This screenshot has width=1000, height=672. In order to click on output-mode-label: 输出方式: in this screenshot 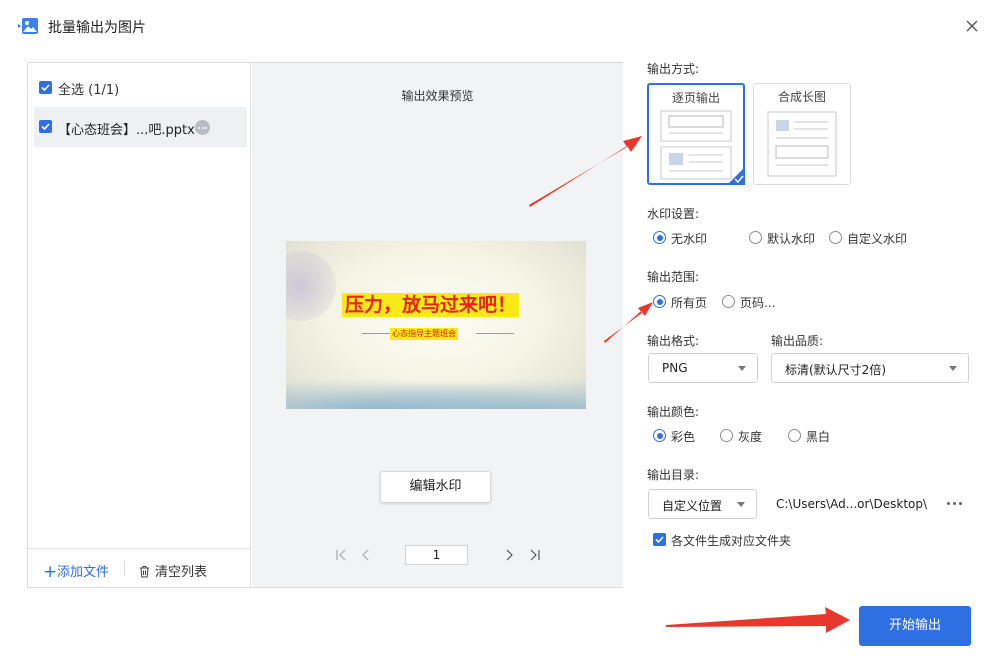, I will do `click(673, 69)`.